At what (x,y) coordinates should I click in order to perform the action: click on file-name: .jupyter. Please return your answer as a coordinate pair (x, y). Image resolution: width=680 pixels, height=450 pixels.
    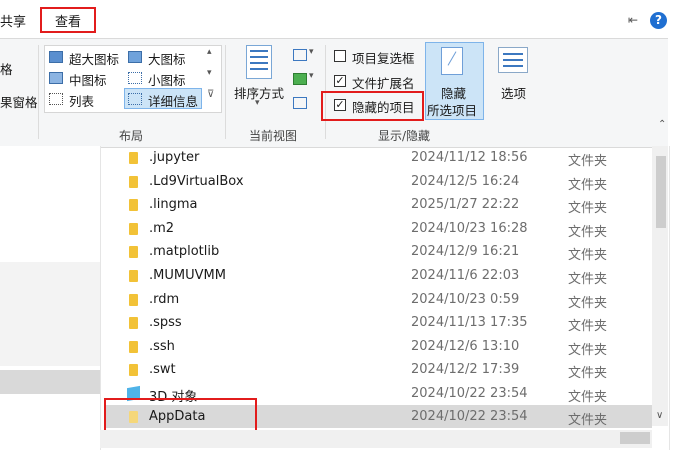
    Looking at the image, I should click on (174, 157).